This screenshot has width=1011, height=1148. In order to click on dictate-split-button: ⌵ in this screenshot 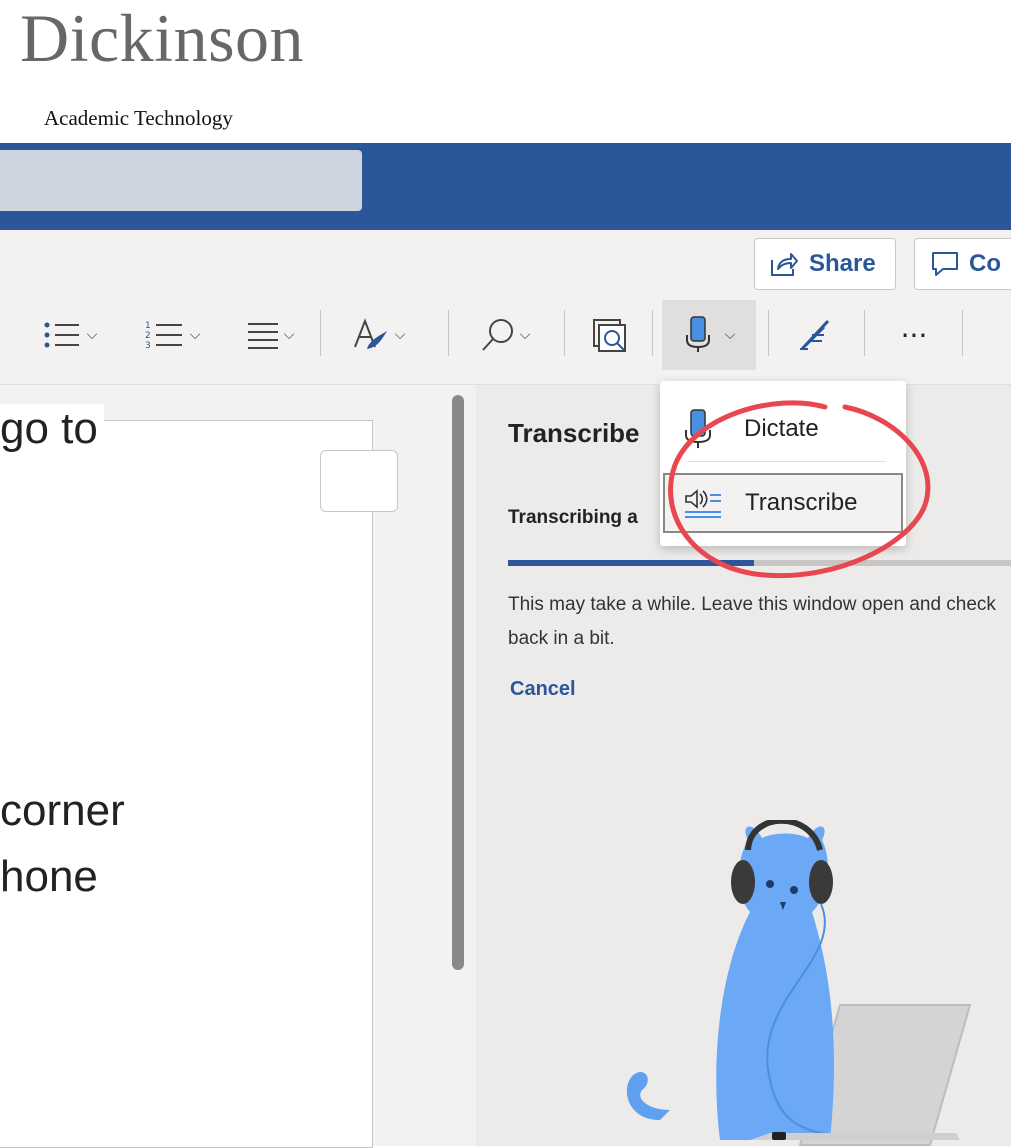, I will do `click(709, 335)`.